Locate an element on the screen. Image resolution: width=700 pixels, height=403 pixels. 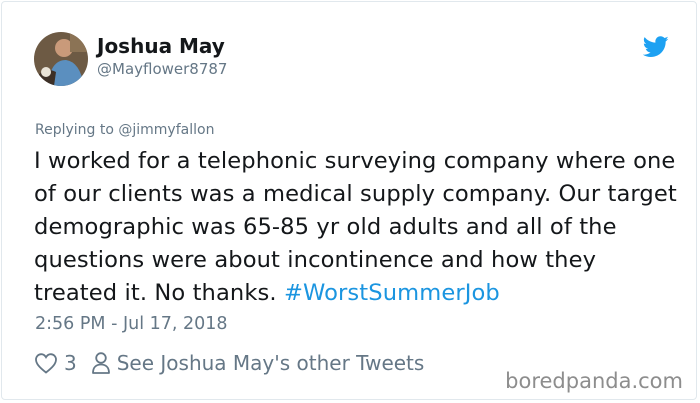
author-handle: @Mayflower8787 is located at coordinates (162, 69).